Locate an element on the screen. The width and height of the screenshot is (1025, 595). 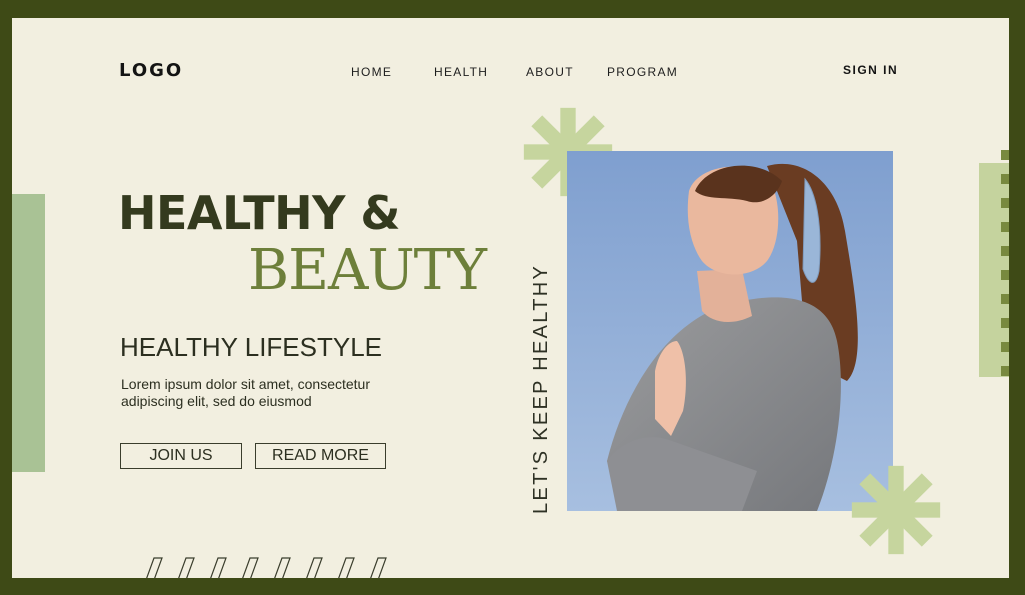
nav-home: HOME is located at coordinates (371, 72).